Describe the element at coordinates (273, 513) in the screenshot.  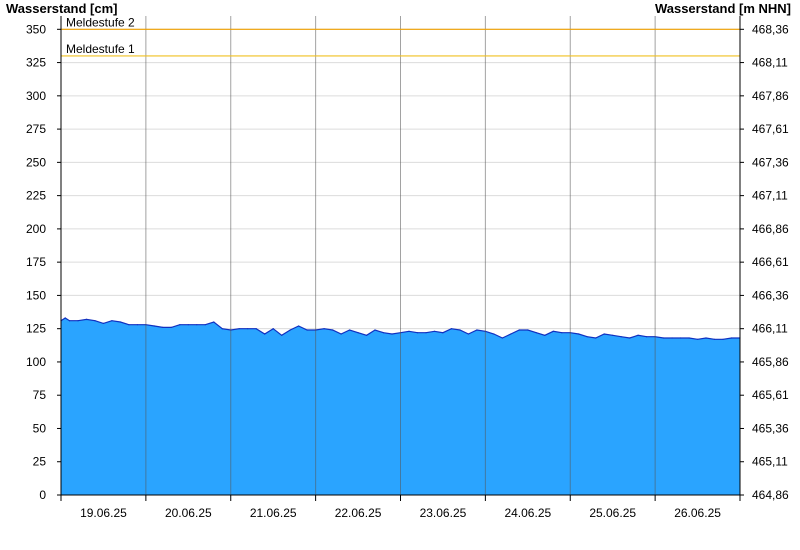
I see `x-tick-label: 21.06.25` at that location.